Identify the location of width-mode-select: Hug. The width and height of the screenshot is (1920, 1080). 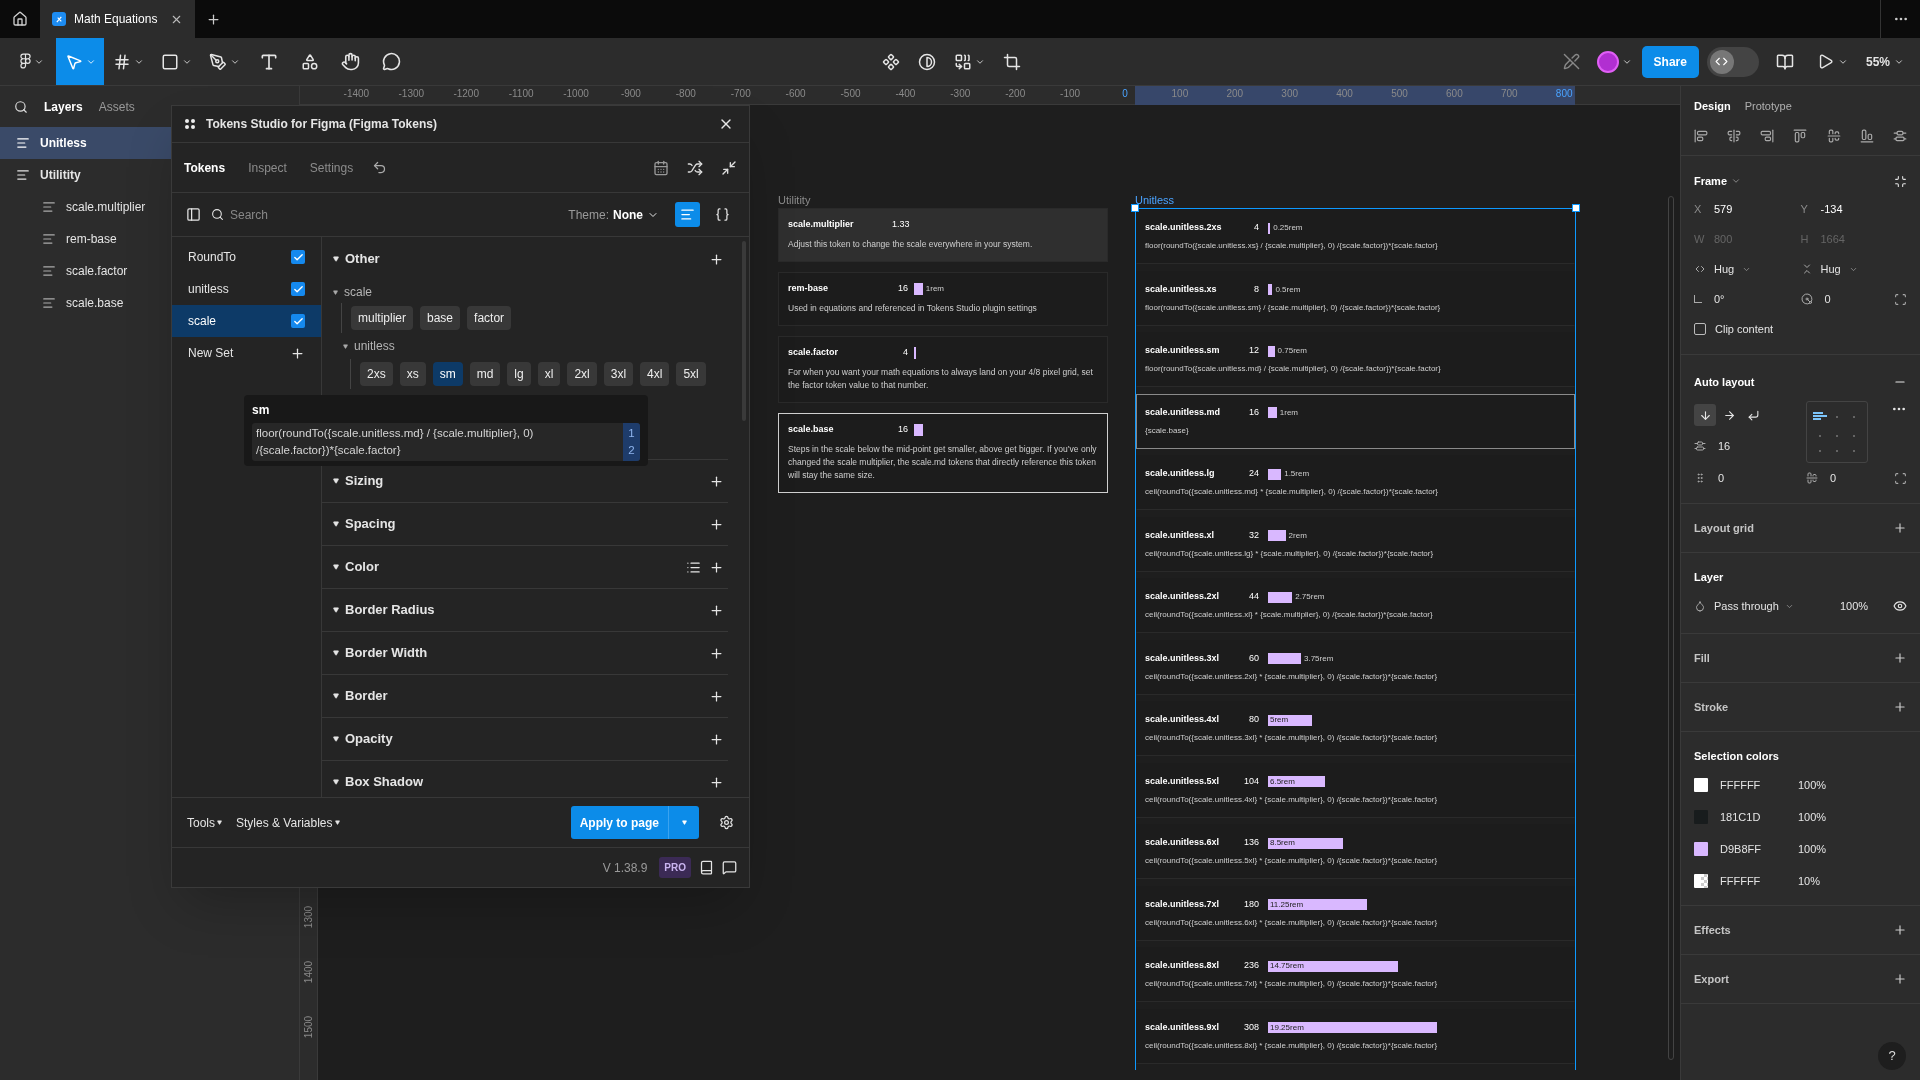
(1747, 269).